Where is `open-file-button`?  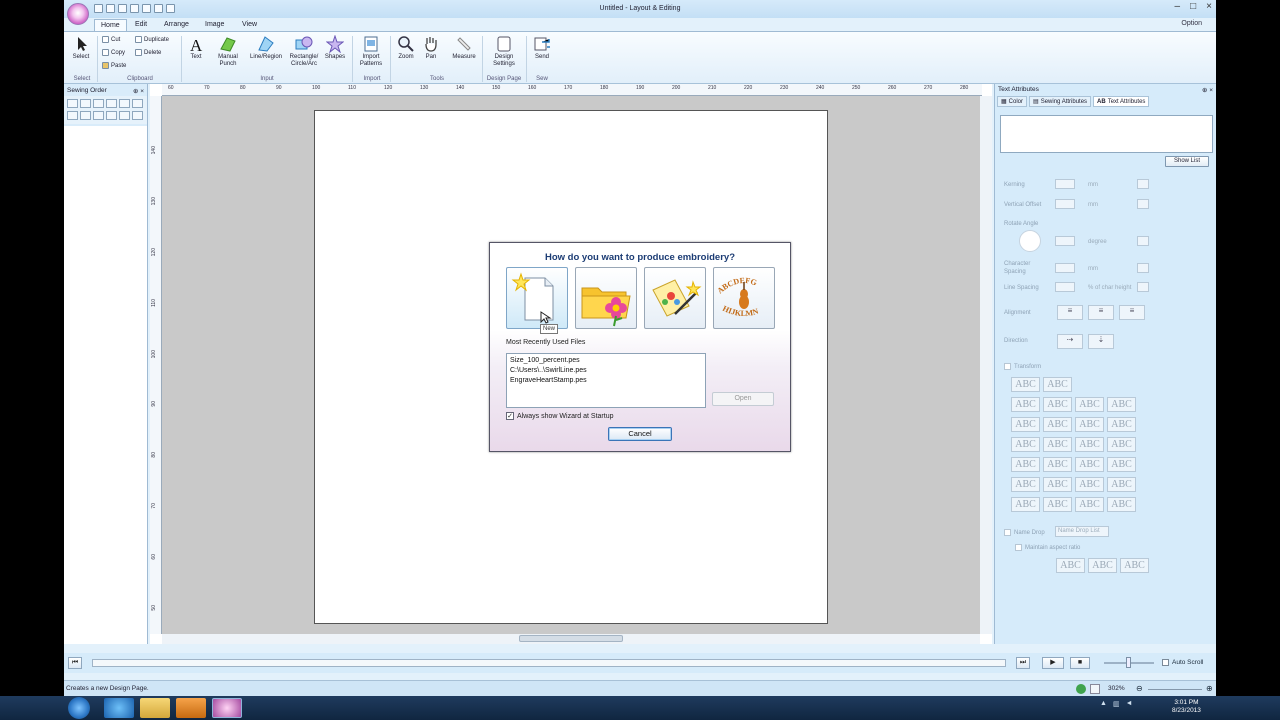
open-file-button is located at coordinates (606, 298).